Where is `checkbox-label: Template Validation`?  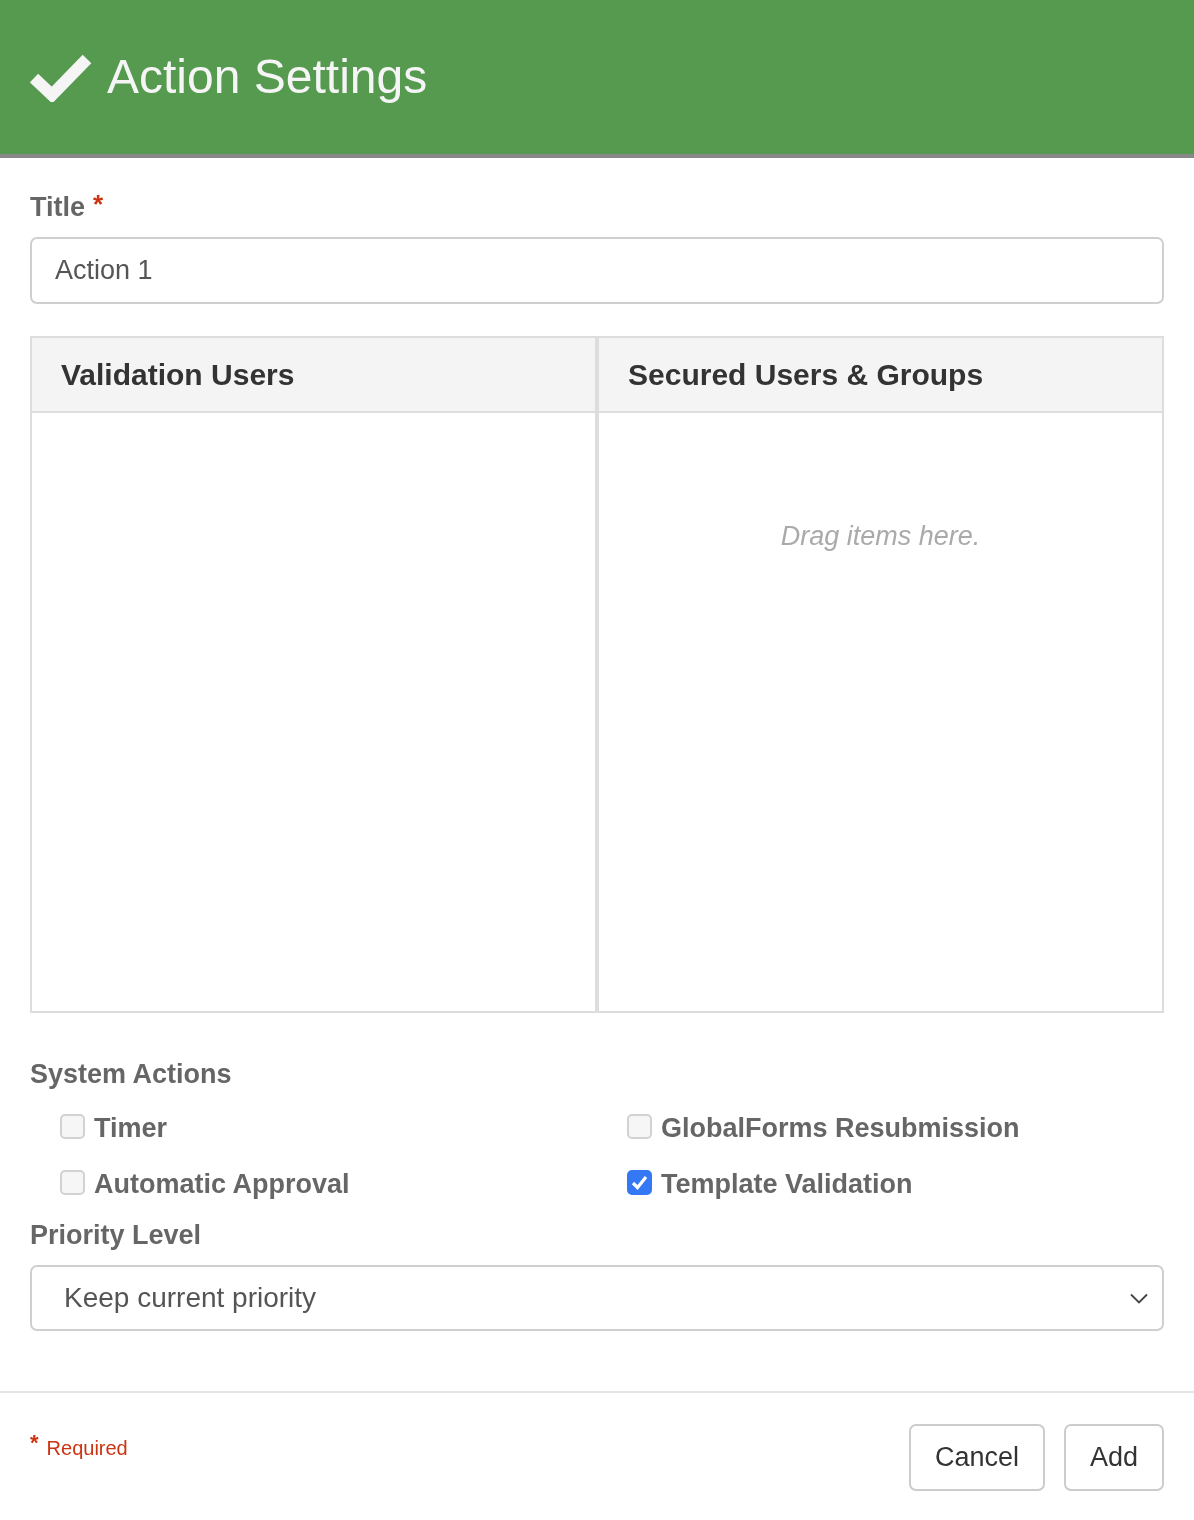 checkbox-label: Template Validation is located at coordinates (787, 1184).